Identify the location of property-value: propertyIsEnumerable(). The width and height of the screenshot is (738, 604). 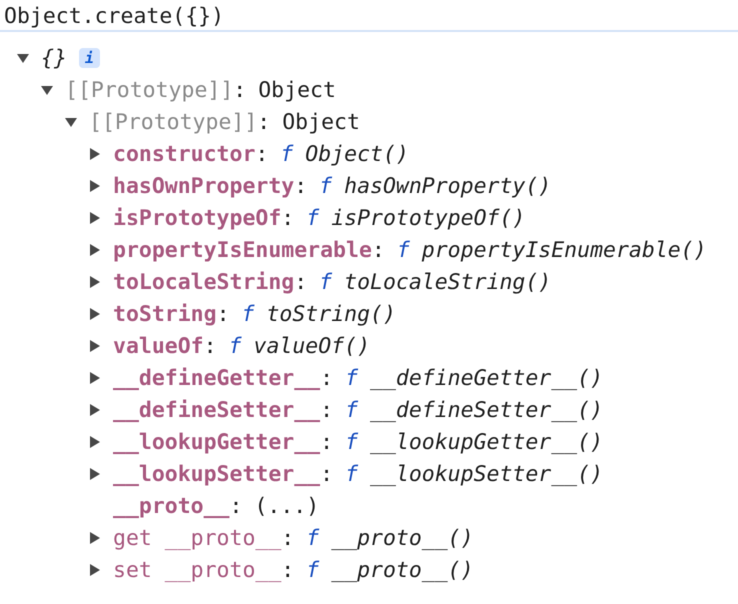
(564, 250).